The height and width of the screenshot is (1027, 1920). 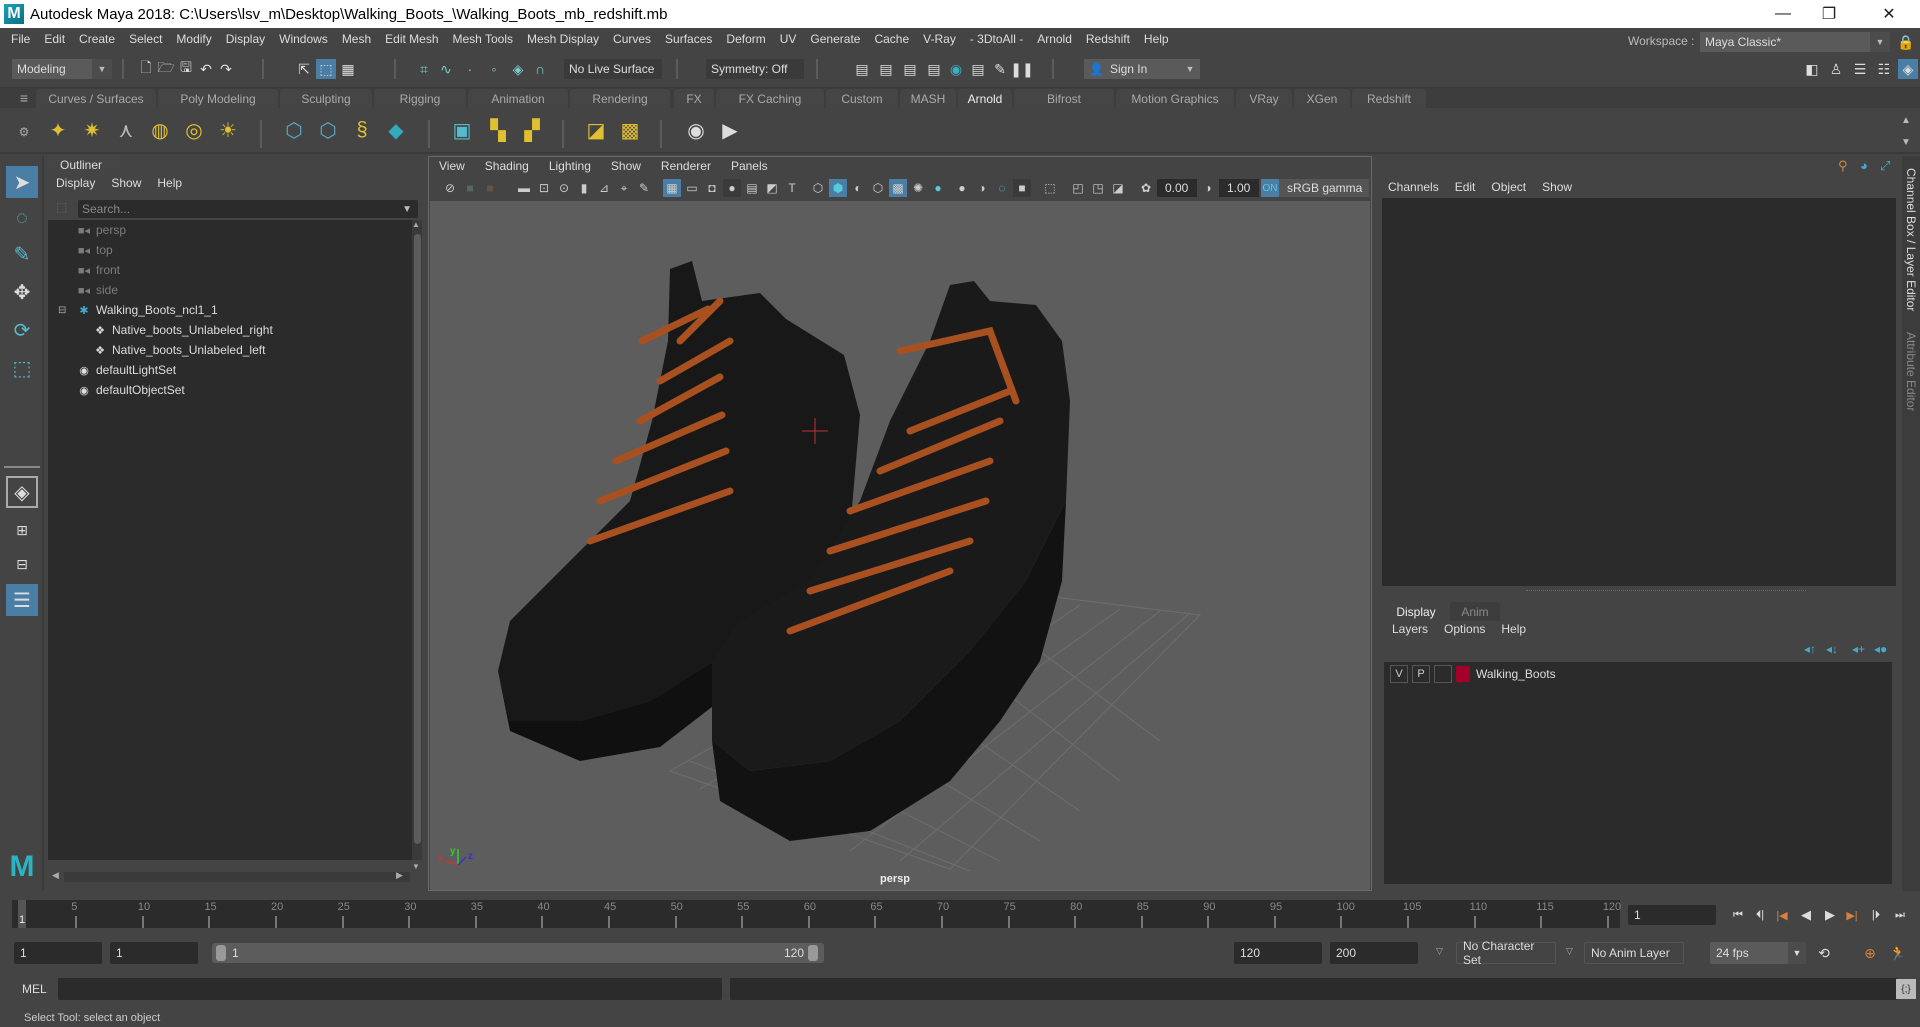 What do you see at coordinates (160, 130) in the screenshot?
I see `arnold-skydome-light-icon: ◍` at bounding box center [160, 130].